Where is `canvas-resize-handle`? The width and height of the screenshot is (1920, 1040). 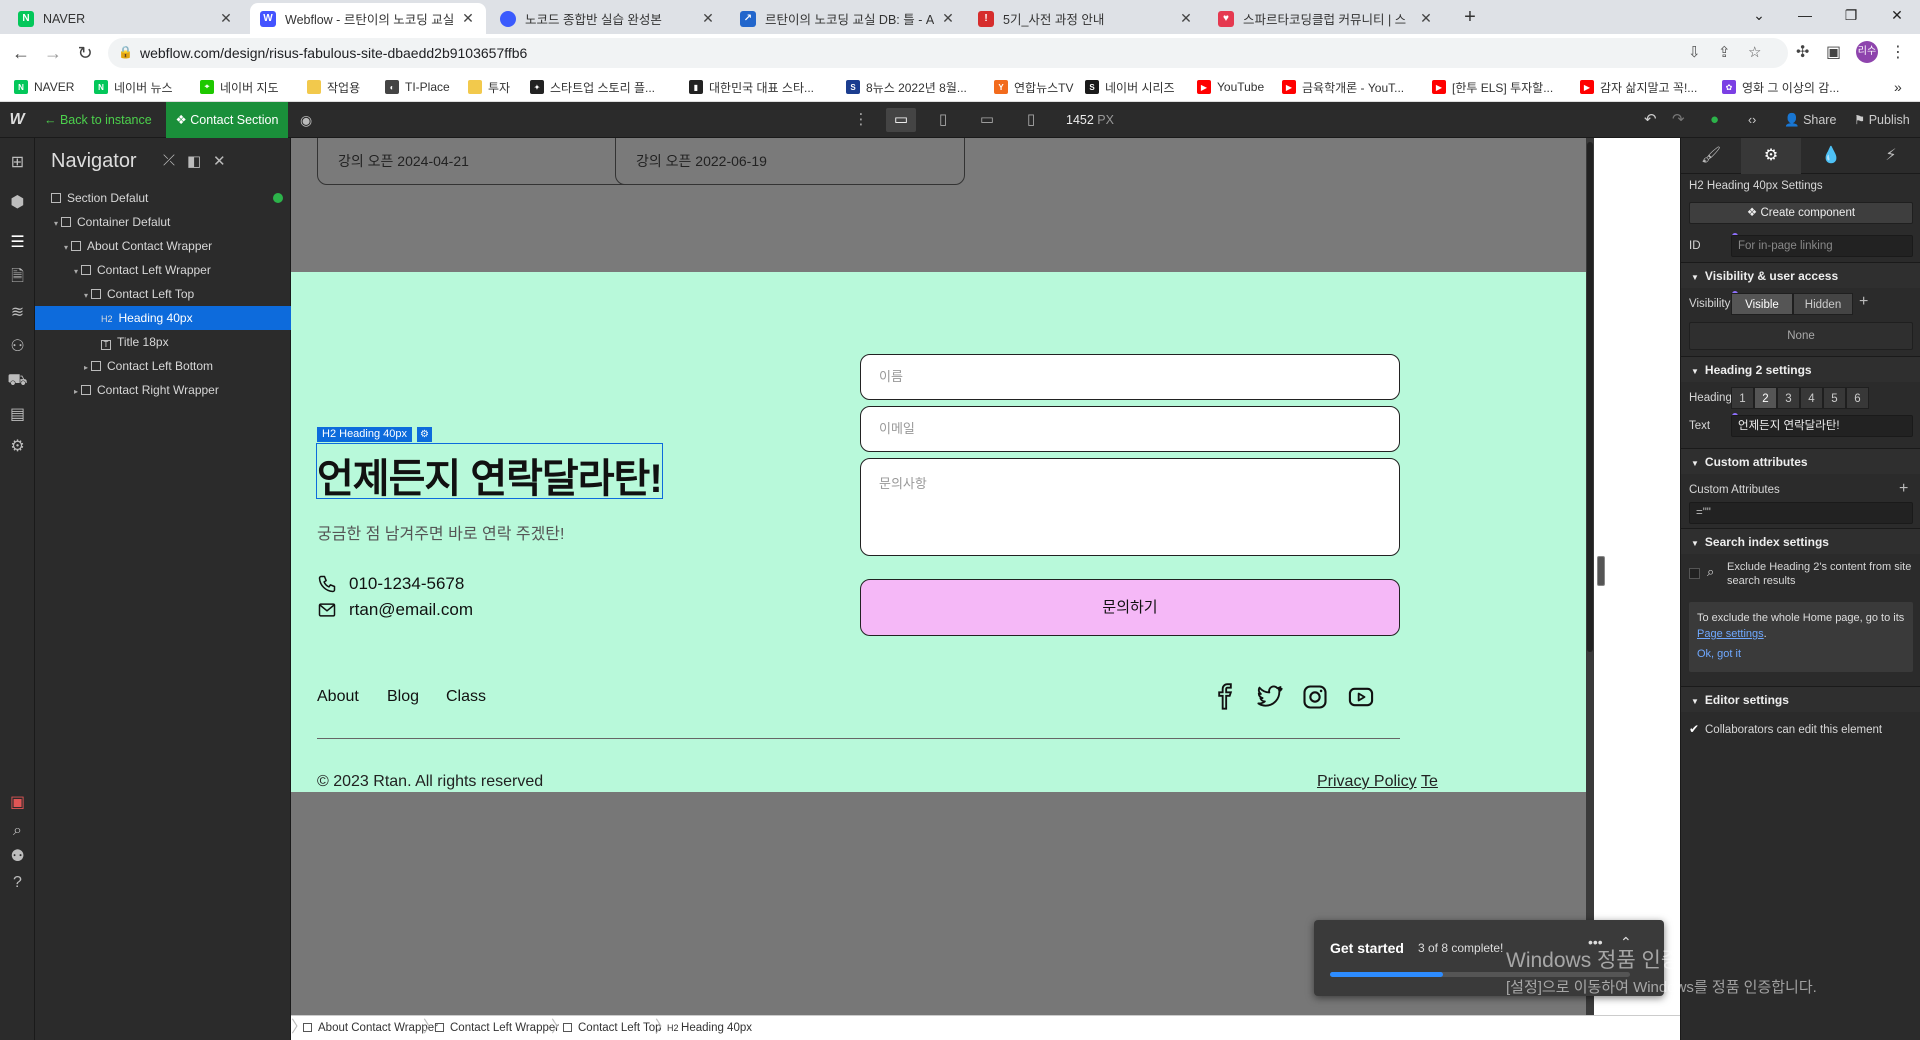
canvas-resize-handle is located at coordinates (1601, 571).